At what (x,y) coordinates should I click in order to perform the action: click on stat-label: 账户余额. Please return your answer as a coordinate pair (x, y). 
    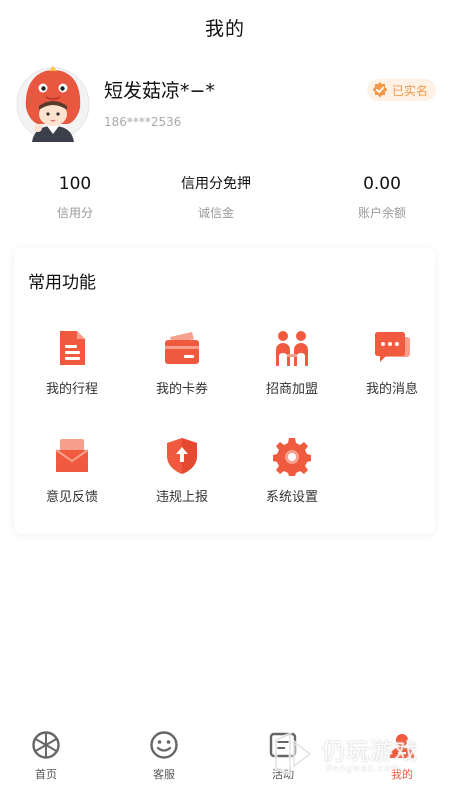
    Looking at the image, I should click on (381, 213).